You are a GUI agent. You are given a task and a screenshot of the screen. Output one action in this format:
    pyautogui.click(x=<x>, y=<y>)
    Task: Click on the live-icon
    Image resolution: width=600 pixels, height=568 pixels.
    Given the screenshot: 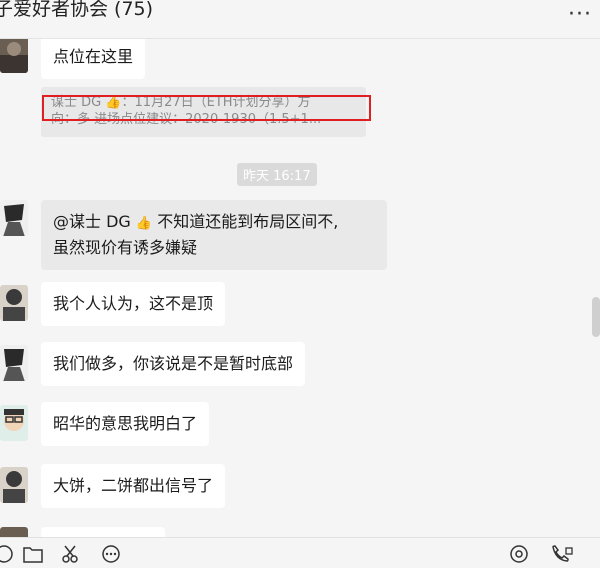 What is the action you would take?
    pyautogui.click(x=519, y=555)
    